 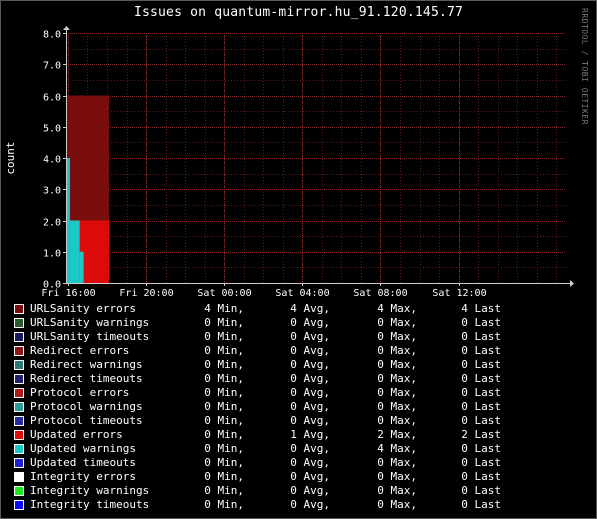 I want to click on y-tick-label: 6.0, so click(x=52, y=98).